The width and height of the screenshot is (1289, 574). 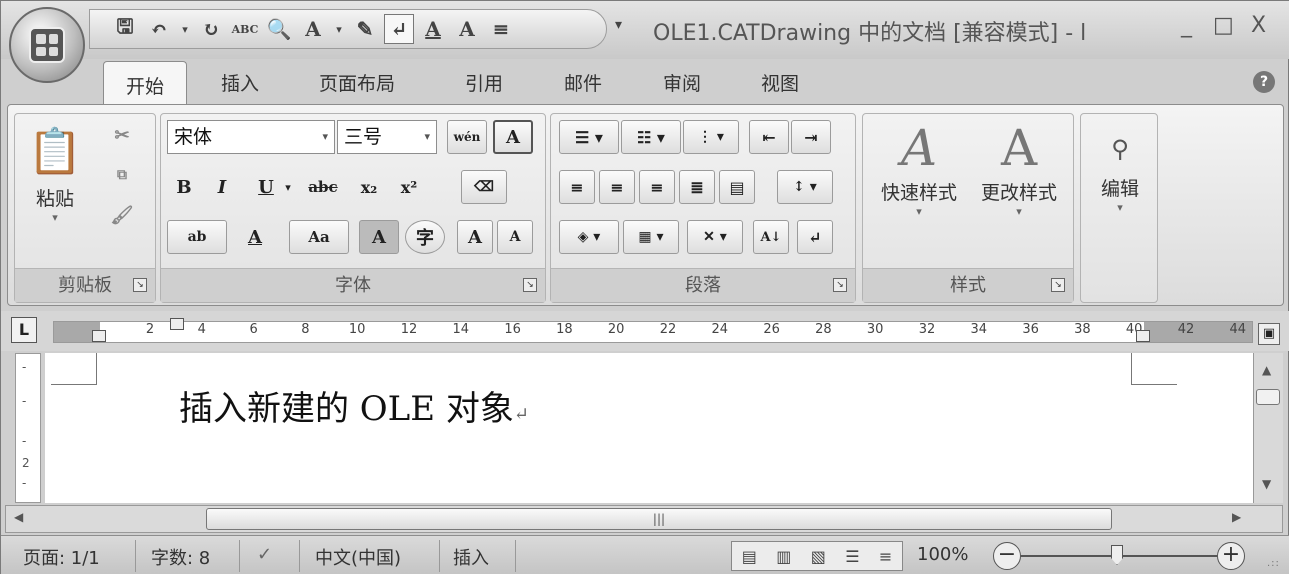 I want to click on highlight-button: ab, so click(x=197, y=237).